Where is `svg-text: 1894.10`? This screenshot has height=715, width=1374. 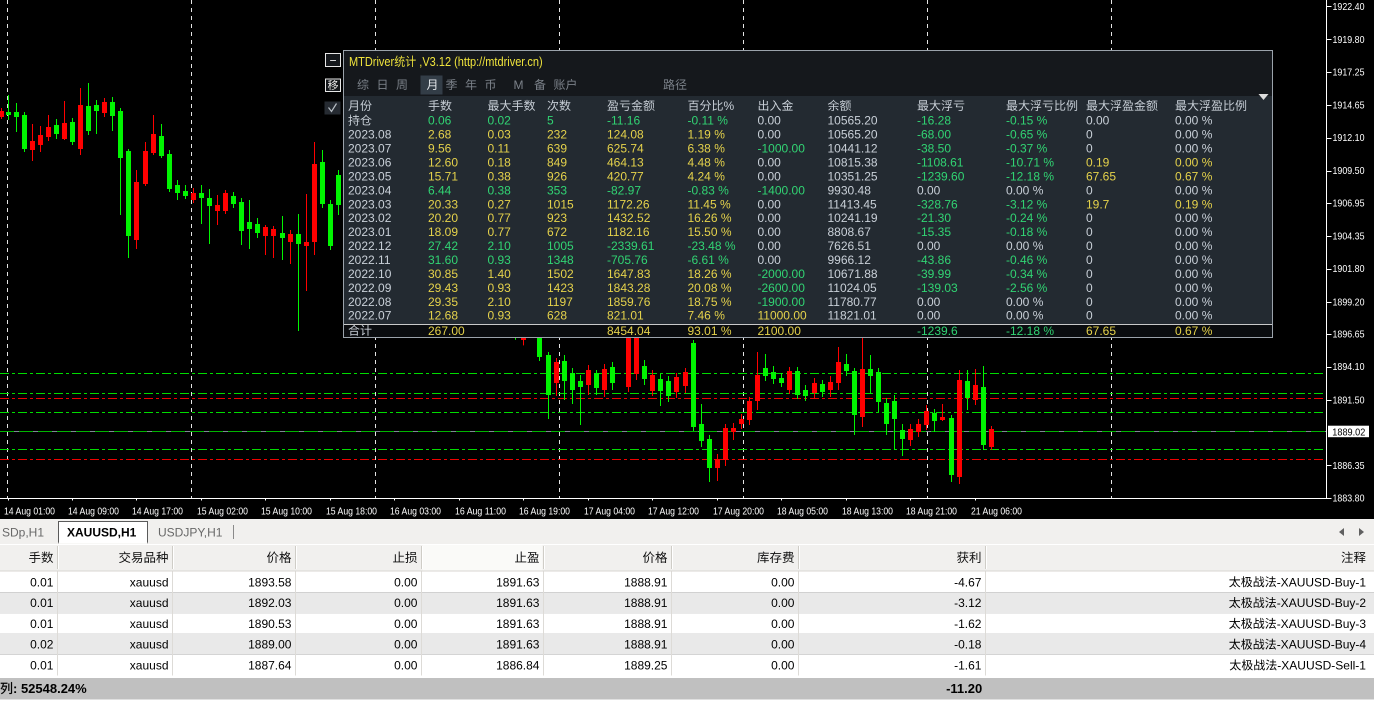 svg-text: 1894.10 is located at coordinates (1349, 367).